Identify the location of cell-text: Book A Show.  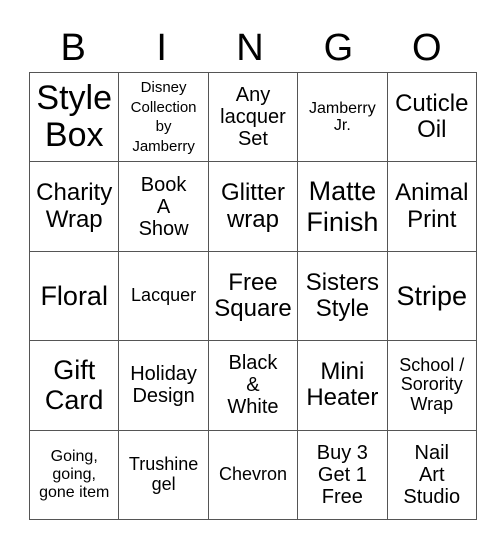
(163, 206).